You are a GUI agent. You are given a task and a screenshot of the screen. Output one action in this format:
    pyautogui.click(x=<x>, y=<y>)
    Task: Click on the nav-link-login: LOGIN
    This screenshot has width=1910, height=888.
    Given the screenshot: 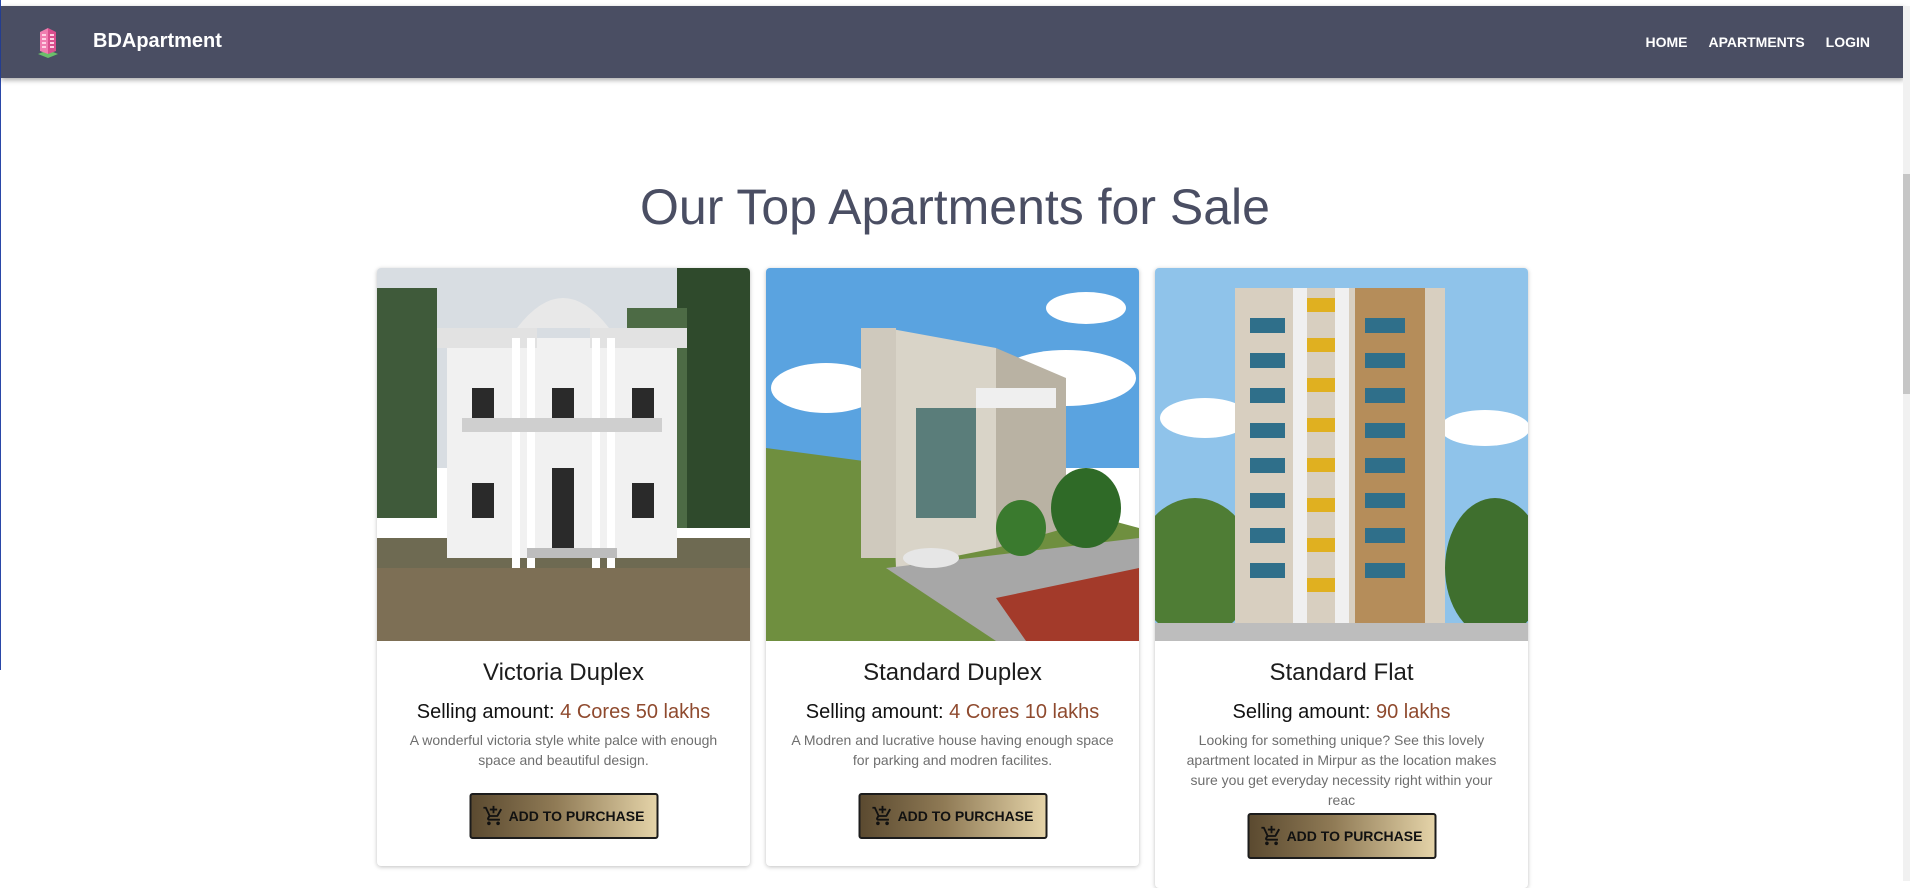 What is the action you would take?
    pyautogui.click(x=1848, y=42)
    